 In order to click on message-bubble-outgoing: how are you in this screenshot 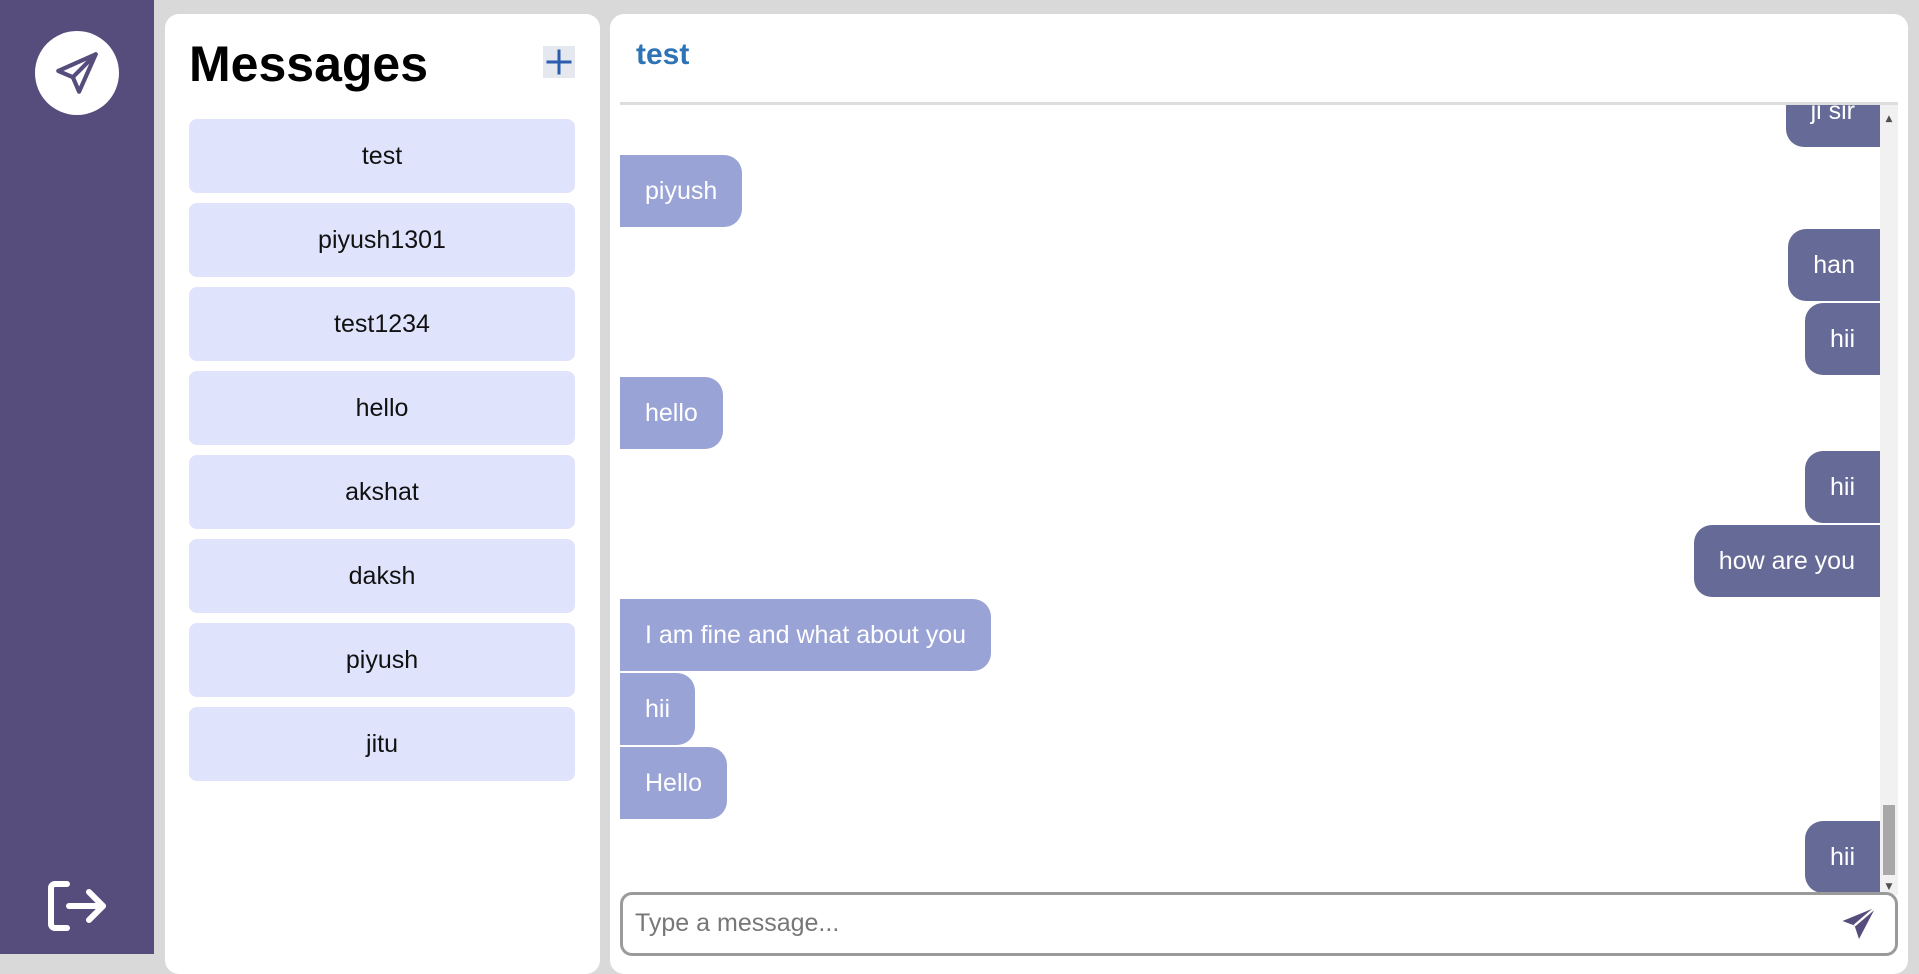, I will do `click(1786, 561)`.